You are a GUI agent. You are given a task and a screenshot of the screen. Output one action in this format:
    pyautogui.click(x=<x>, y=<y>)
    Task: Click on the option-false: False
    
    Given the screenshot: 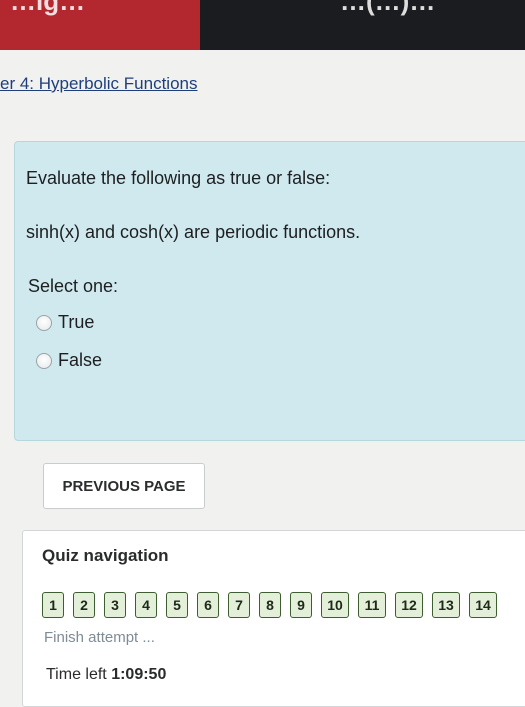 What is the action you would take?
    pyautogui.click(x=69, y=360)
    